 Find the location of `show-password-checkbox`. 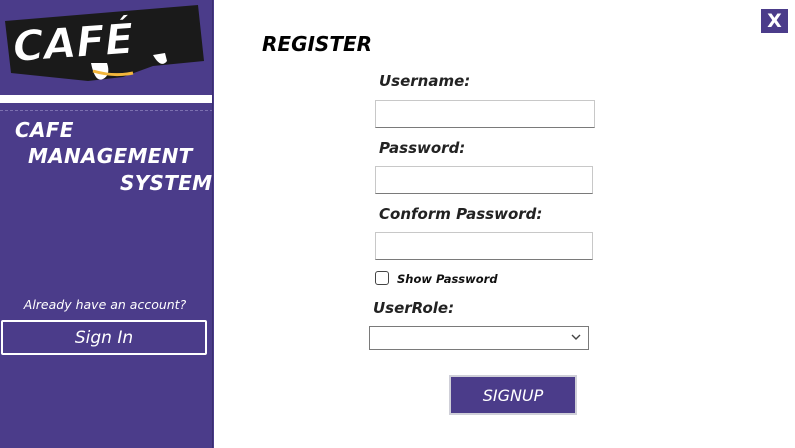

show-password-checkbox is located at coordinates (382, 278).